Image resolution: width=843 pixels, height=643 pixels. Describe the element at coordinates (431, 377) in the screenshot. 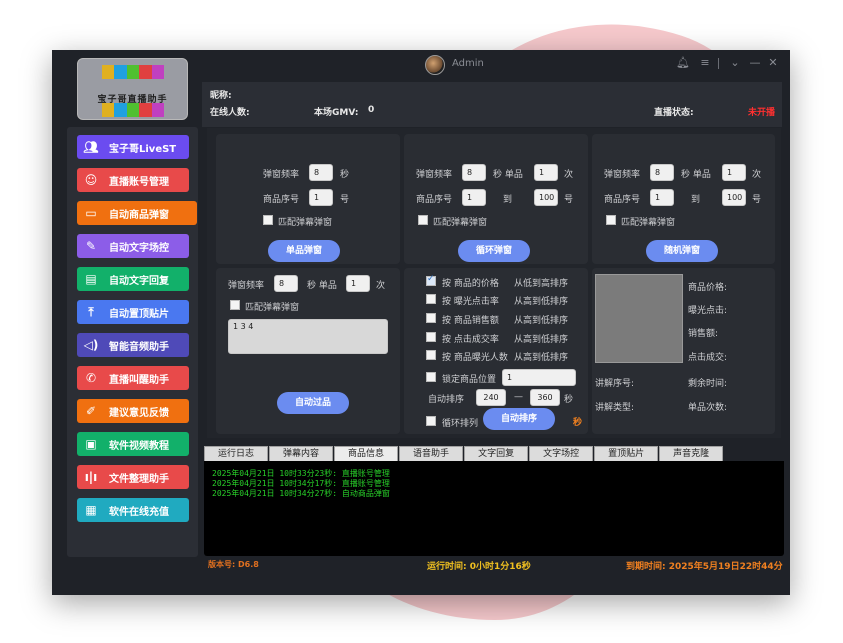

I see `lock-position-checkbox` at that location.